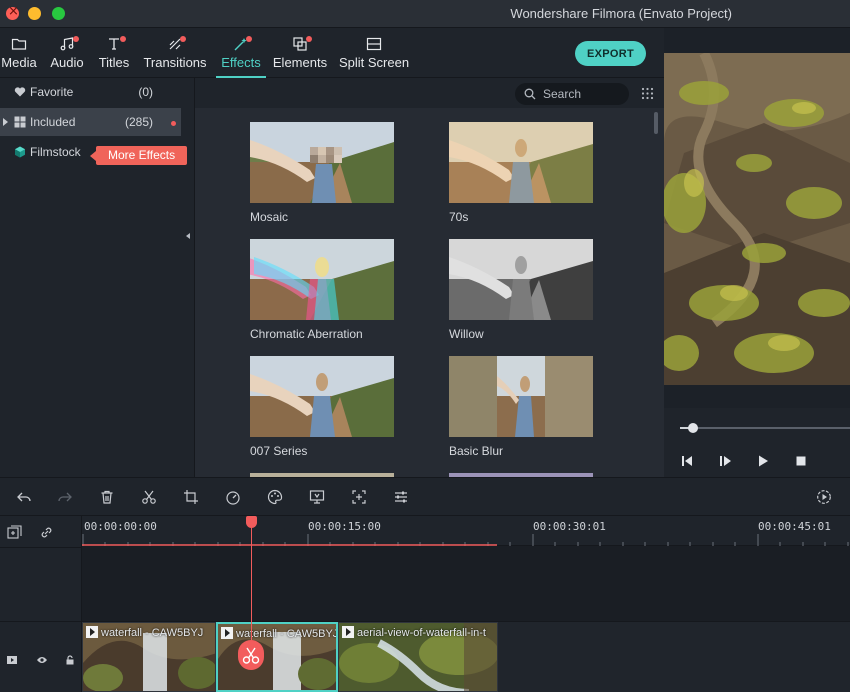 This screenshot has height=692, width=850. I want to click on playback-scrubber, so click(765, 428).